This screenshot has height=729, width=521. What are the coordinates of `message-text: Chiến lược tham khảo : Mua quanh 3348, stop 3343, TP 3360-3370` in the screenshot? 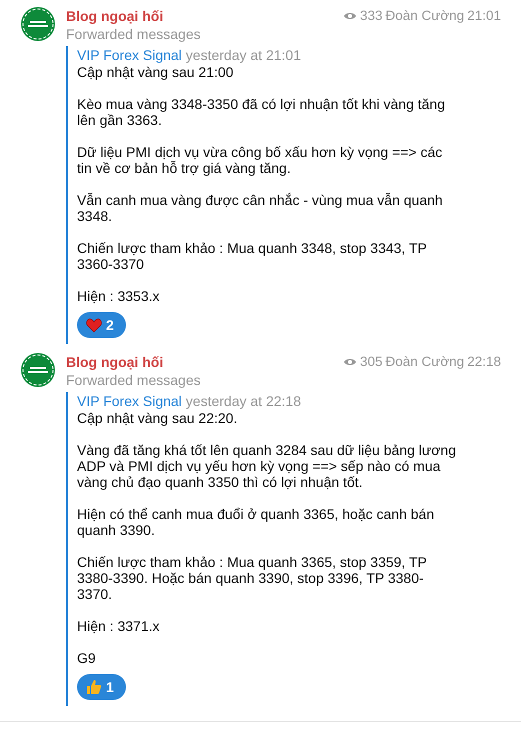 It's located at (252, 256).